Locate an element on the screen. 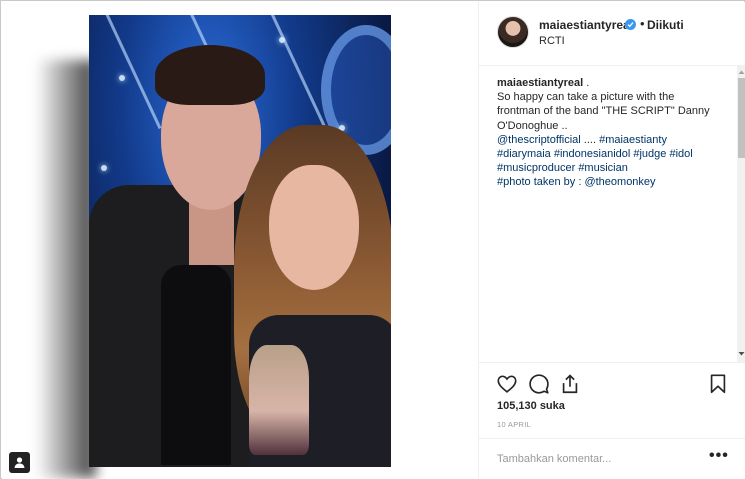 The width and height of the screenshot is (745, 479). avatar is located at coordinates (513, 32).